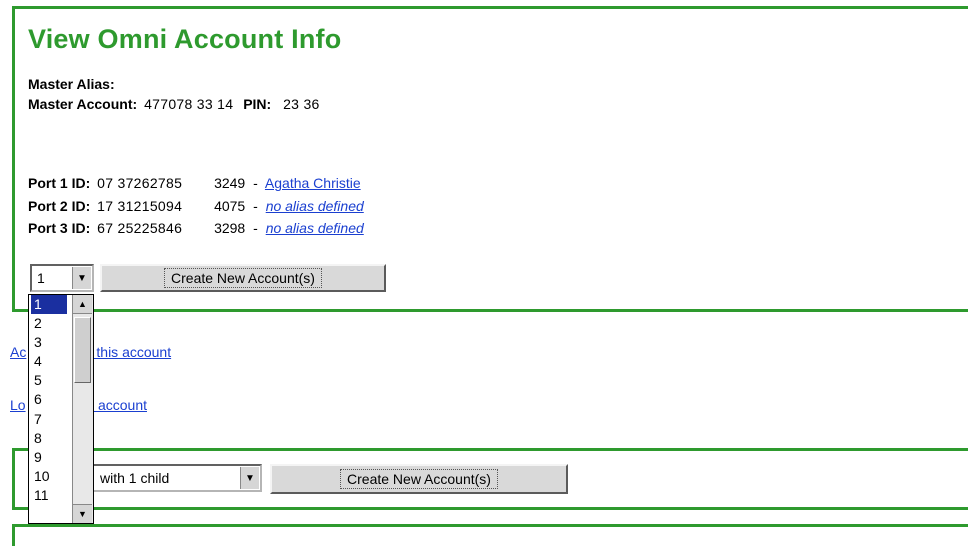 Image resolution: width=968 pixels, height=546 pixels. Describe the element at coordinates (189, 104) in the screenshot. I see `master-account-value: 477078 33 14` at that location.